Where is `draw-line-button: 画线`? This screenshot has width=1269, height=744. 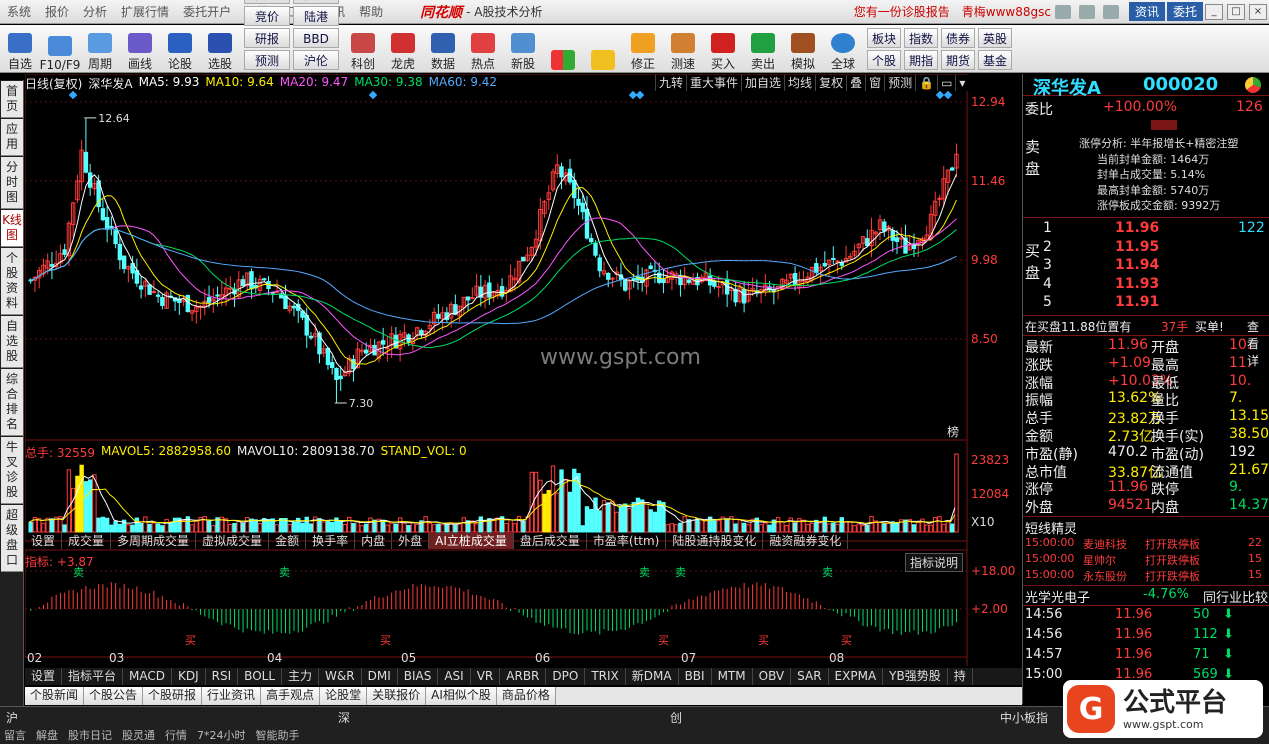
draw-line-button: 画线 is located at coordinates (140, 49).